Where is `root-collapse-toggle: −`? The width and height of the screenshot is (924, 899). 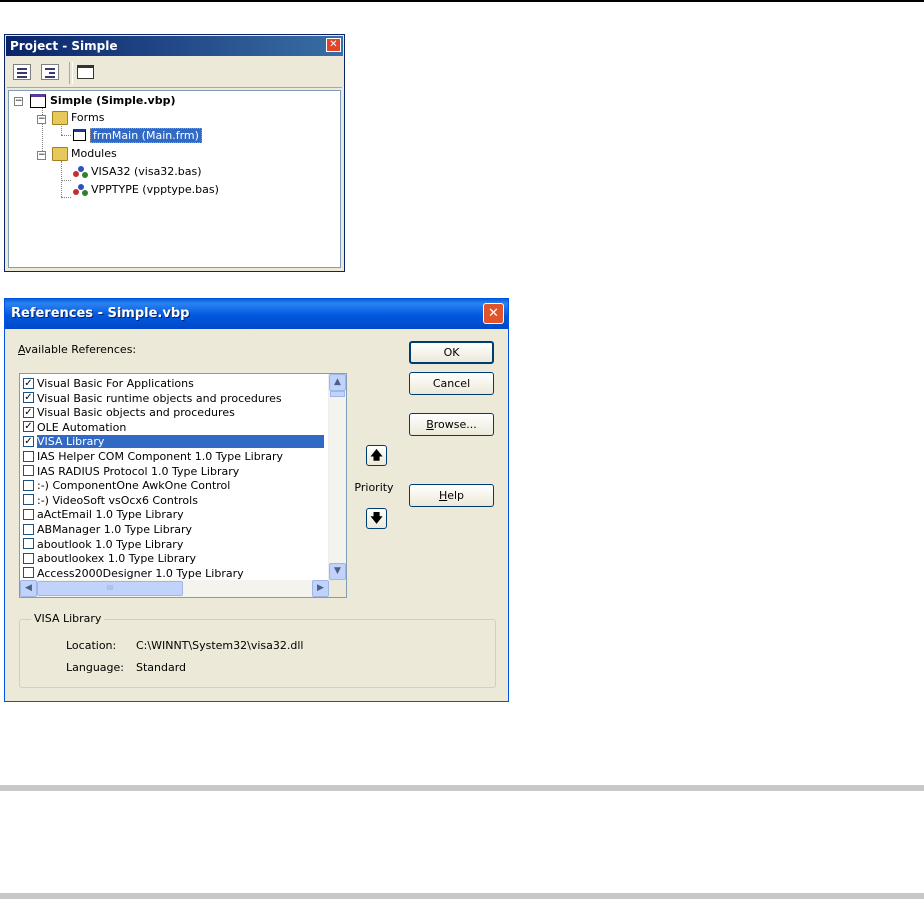 root-collapse-toggle: − is located at coordinates (18, 101).